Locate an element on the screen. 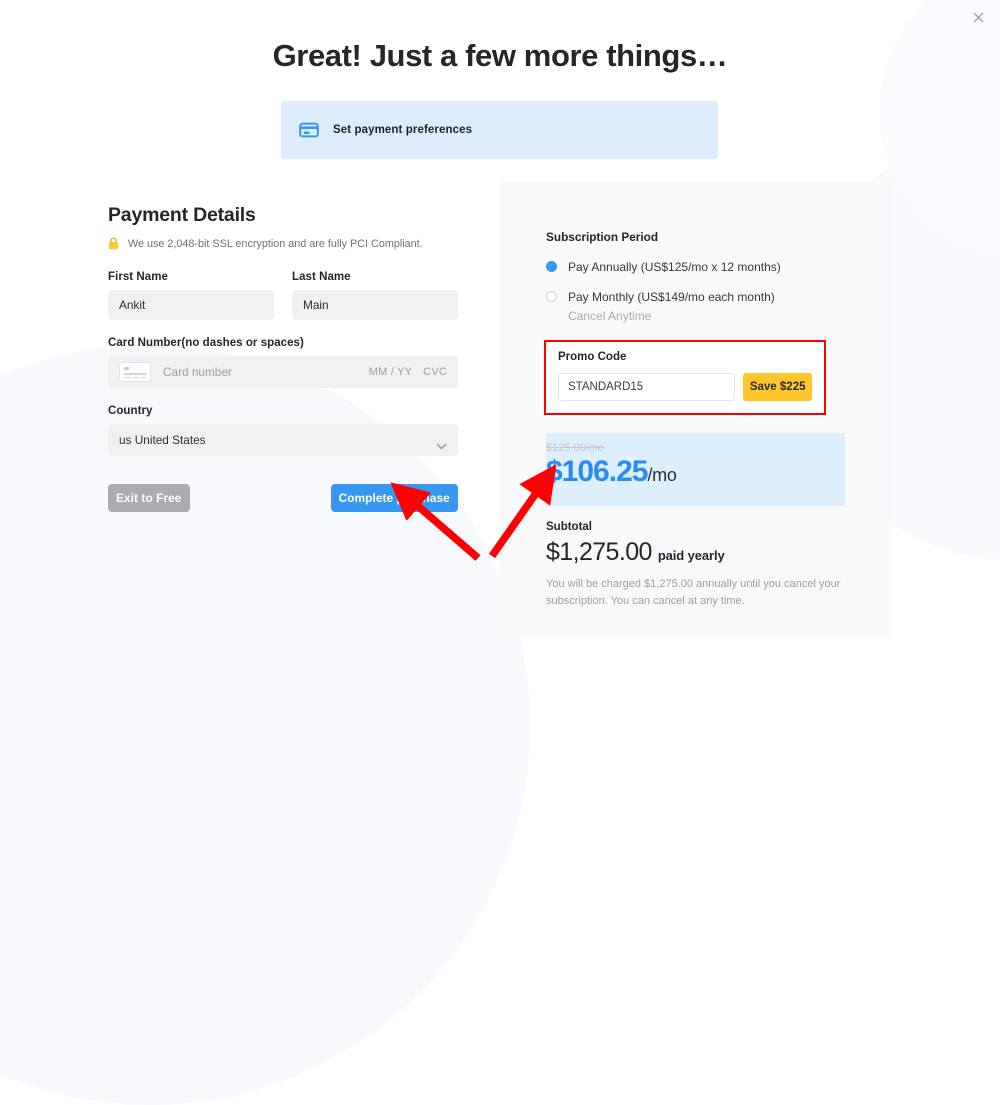 Image resolution: width=1000 pixels, height=1105 pixels. payment-preferences-banner: Set payment preferences is located at coordinates (499, 130).